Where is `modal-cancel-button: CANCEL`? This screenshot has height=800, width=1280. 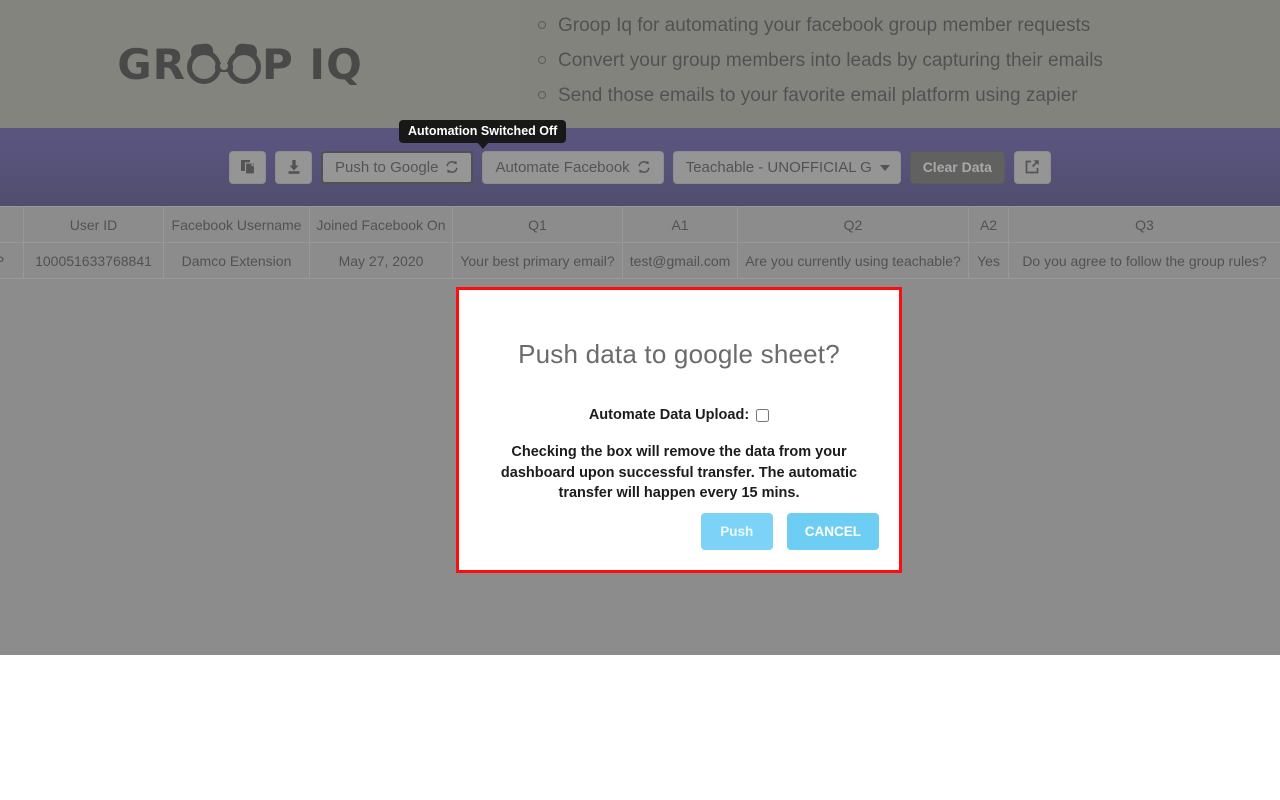
modal-cancel-button: CANCEL is located at coordinates (832, 531).